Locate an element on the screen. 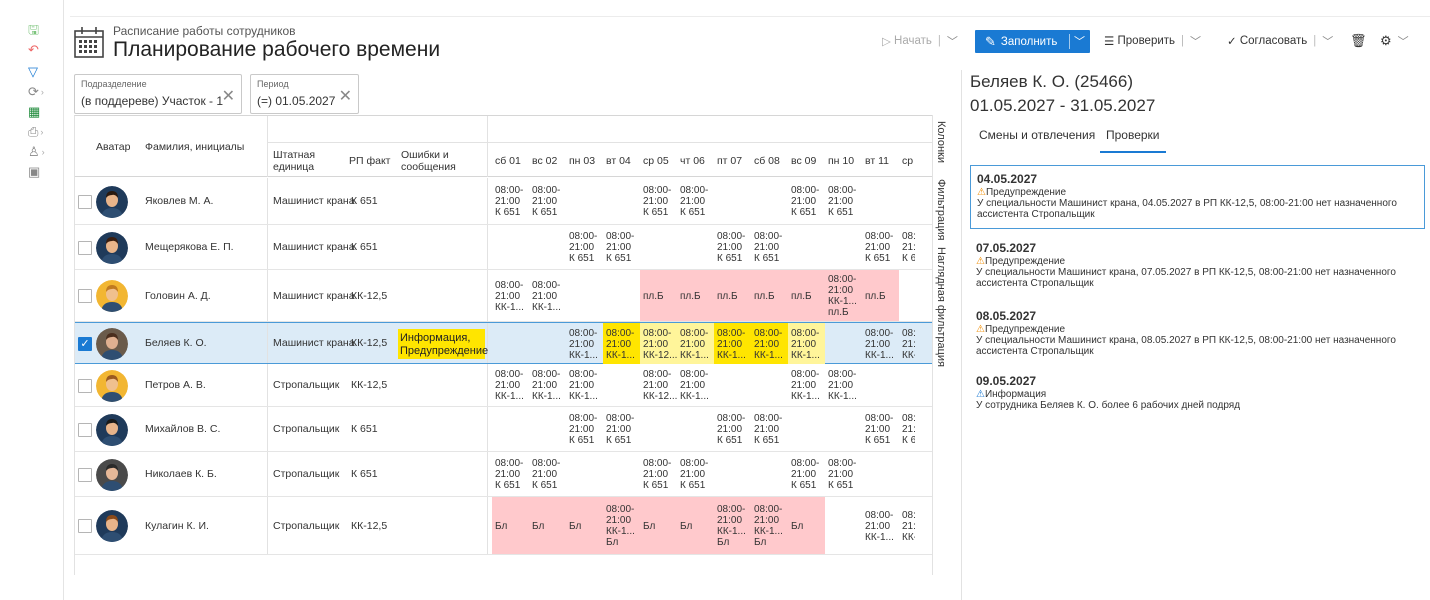  col-position: Штатная единица is located at coordinates (303, 161).